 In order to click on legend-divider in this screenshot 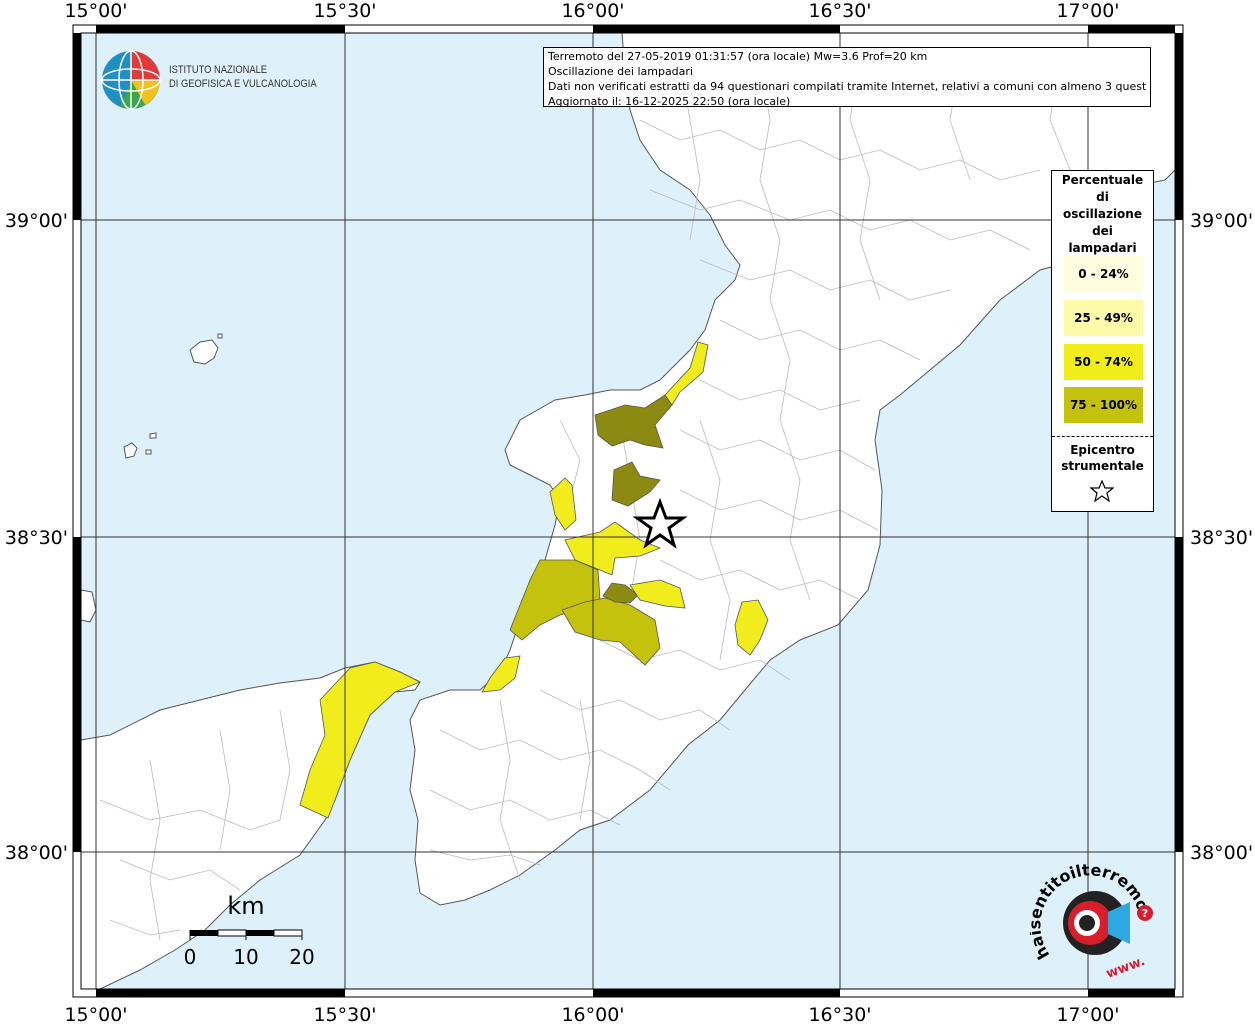, I will do `click(1102, 436)`.